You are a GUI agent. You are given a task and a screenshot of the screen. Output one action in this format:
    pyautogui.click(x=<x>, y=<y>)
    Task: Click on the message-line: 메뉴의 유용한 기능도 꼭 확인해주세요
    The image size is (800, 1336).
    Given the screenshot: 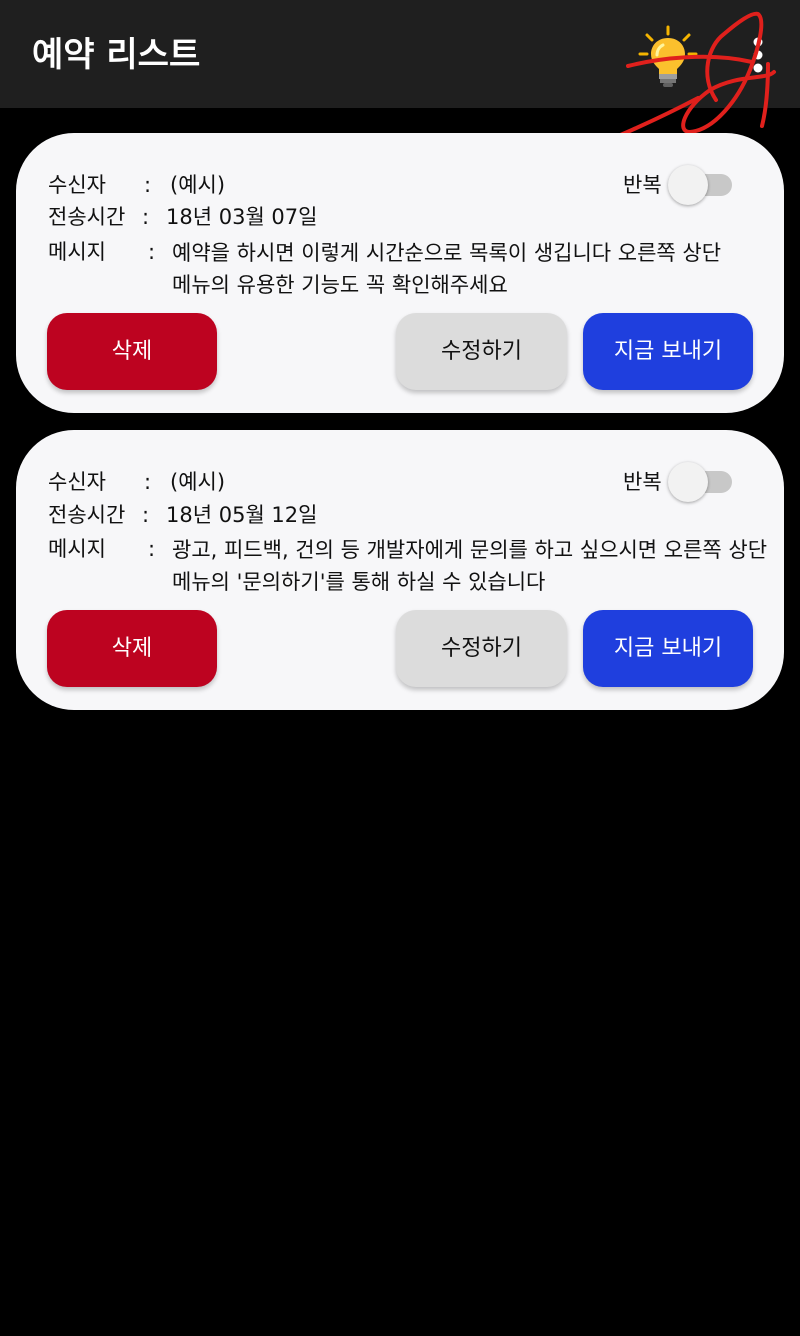 What is the action you would take?
    pyautogui.click(x=340, y=285)
    